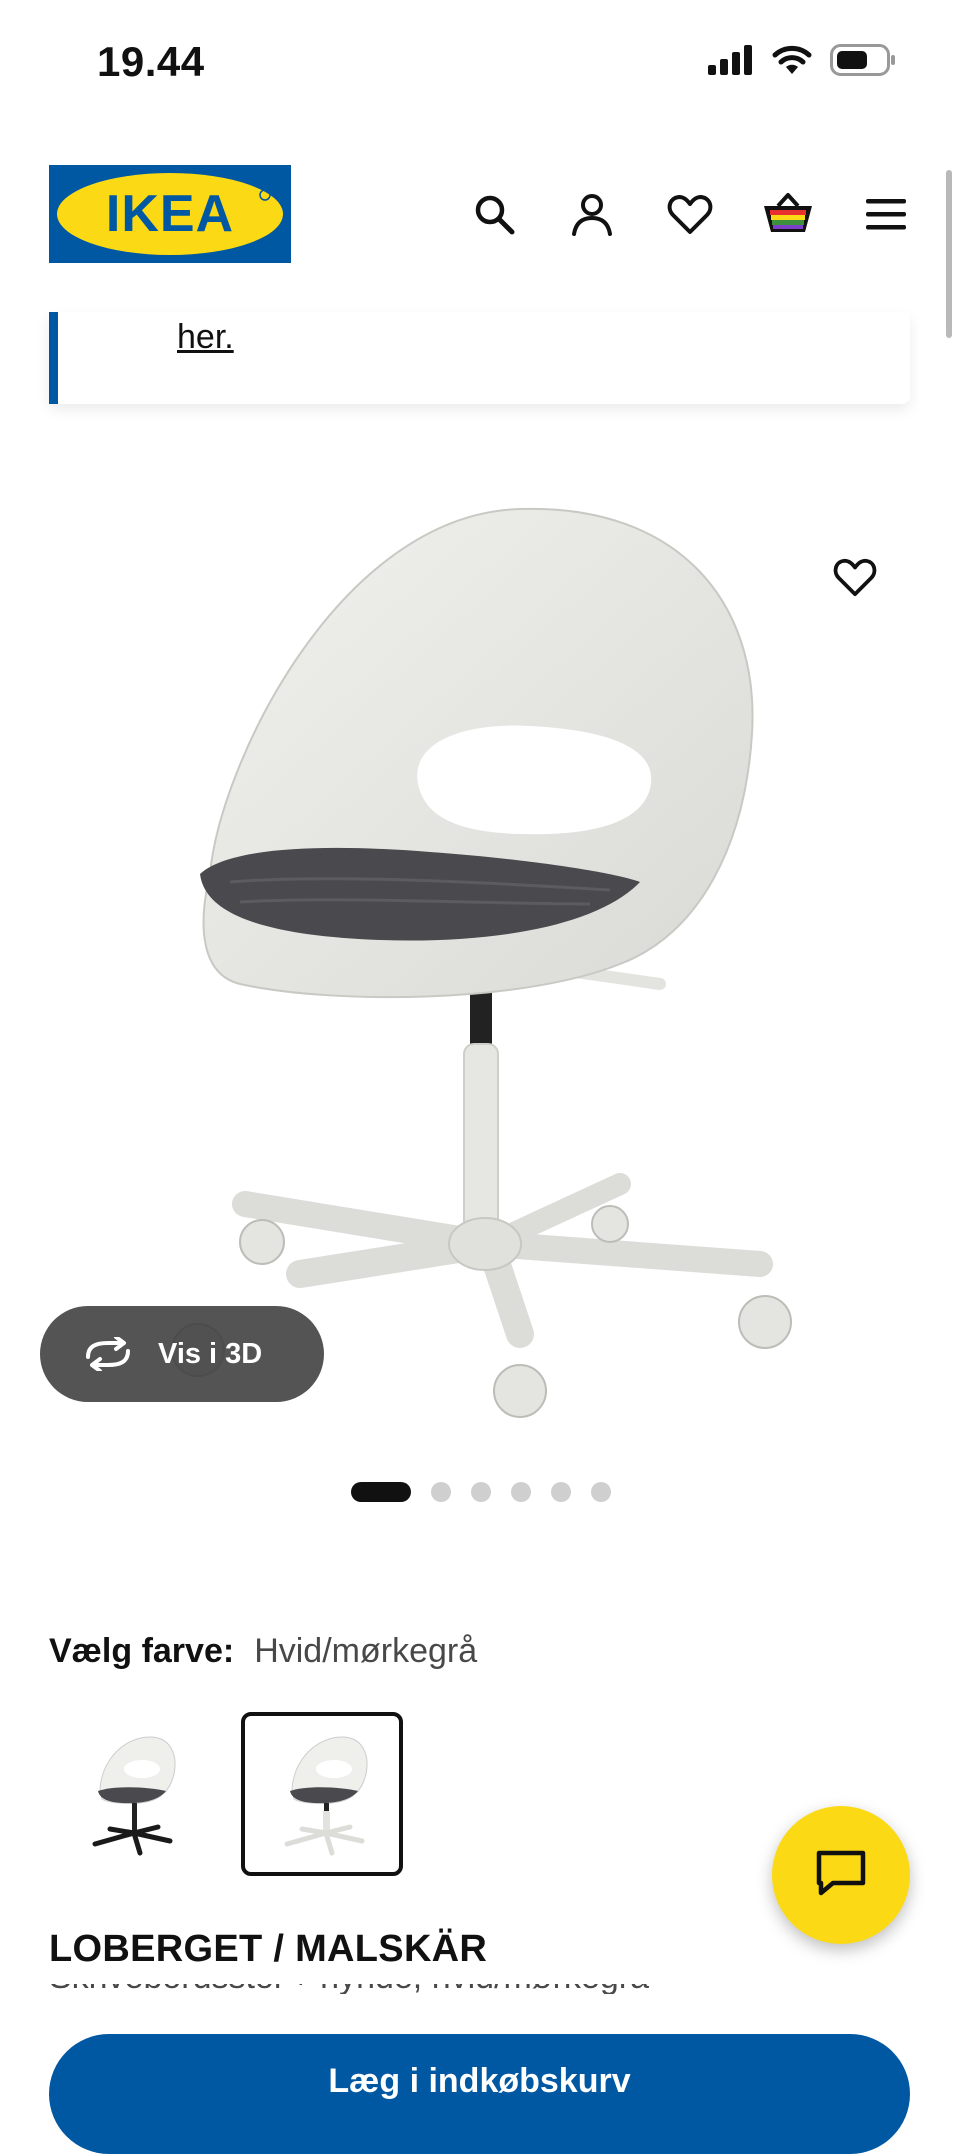 This screenshot has width=960, height=2154. Describe the element at coordinates (861, 582) in the screenshot. I see `add-to-wishlist-heart-icon` at that location.